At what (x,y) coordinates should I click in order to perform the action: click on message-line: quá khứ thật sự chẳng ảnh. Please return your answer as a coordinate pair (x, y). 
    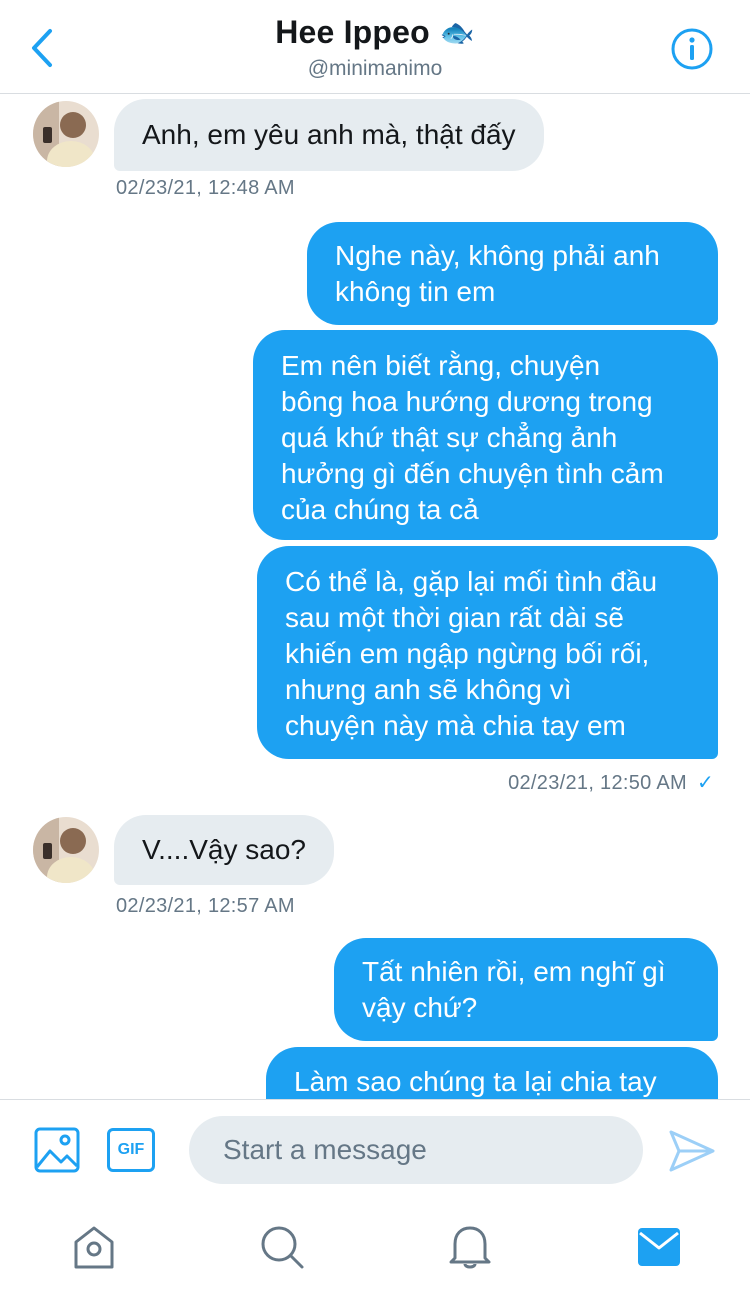
    Looking at the image, I should click on (449, 437).